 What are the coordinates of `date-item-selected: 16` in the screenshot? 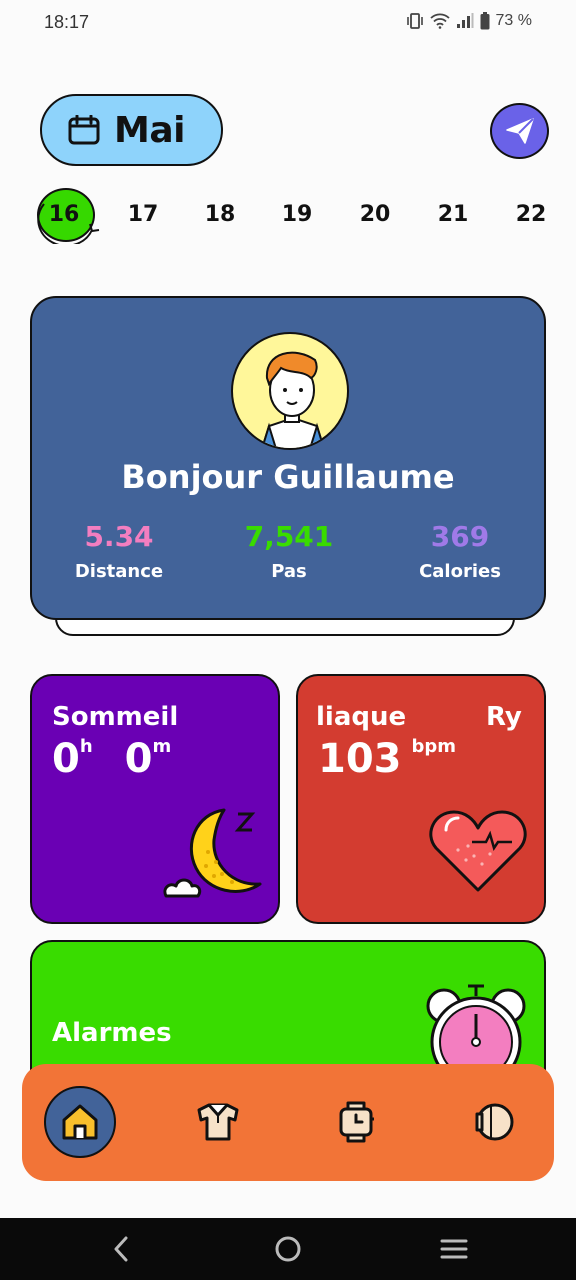 It's located at (67, 216).